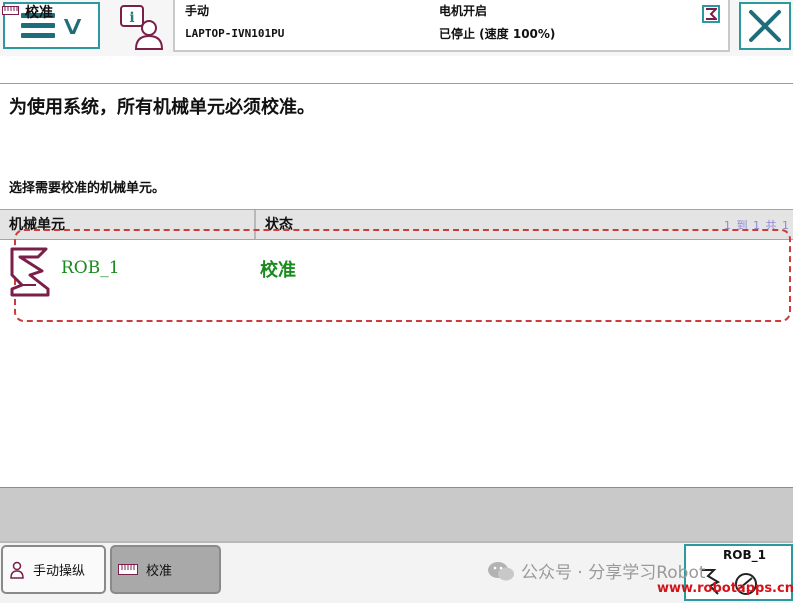 The image size is (793, 603). What do you see at coordinates (278, 270) in the screenshot?
I see `calibration-status: 校准` at bounding box center [278, 270].